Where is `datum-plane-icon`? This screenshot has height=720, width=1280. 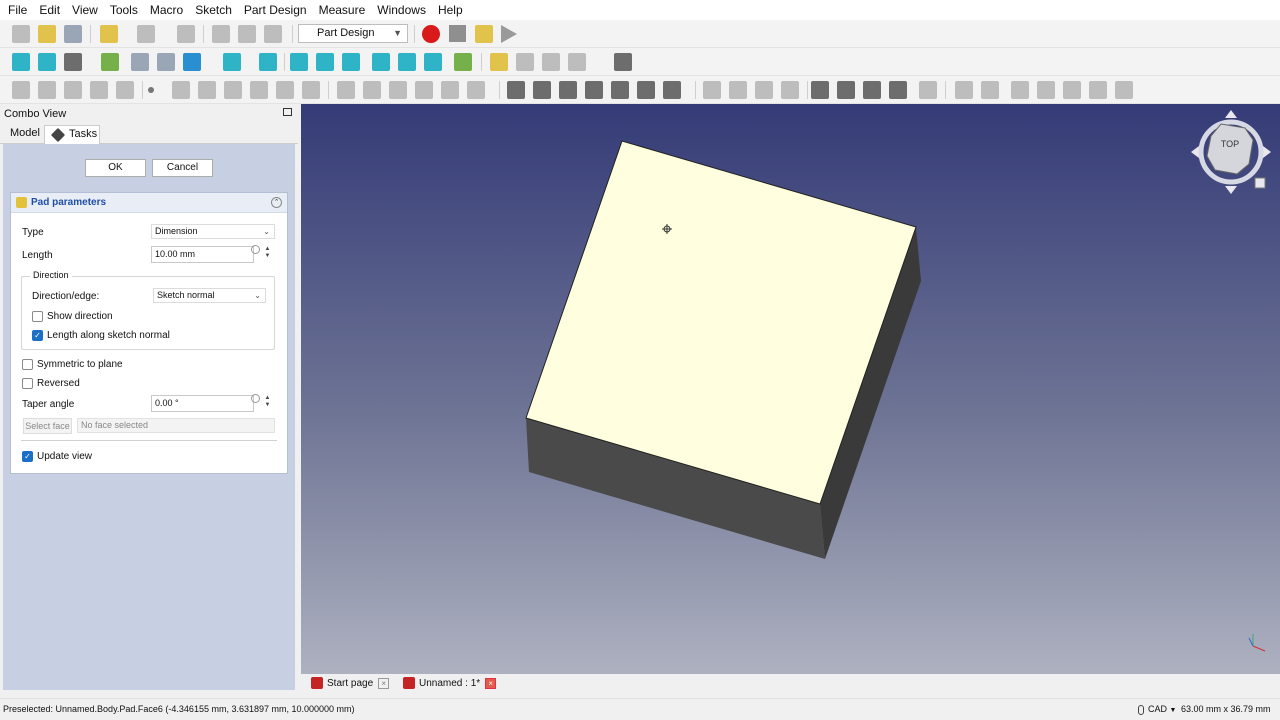 datum-plane-icon is located at coordinates (207, 90).